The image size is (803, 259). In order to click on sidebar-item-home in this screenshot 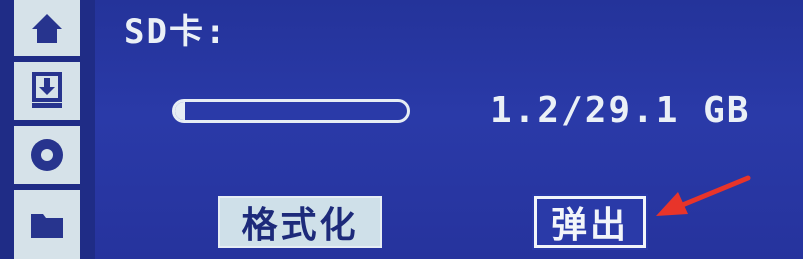, I will do `click(47, 28)`.